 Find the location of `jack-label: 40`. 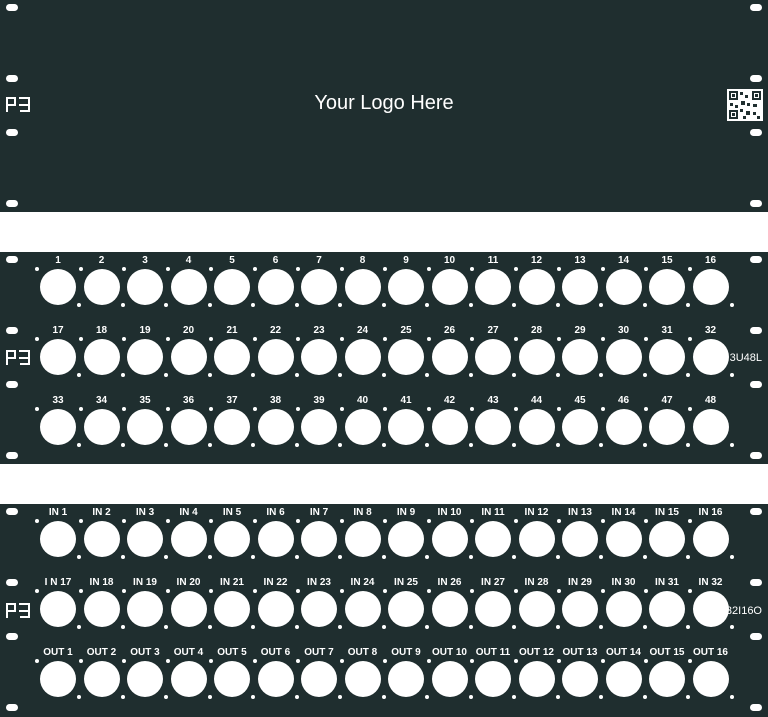

jack-label: 40 is located at coordinates (362, 400).